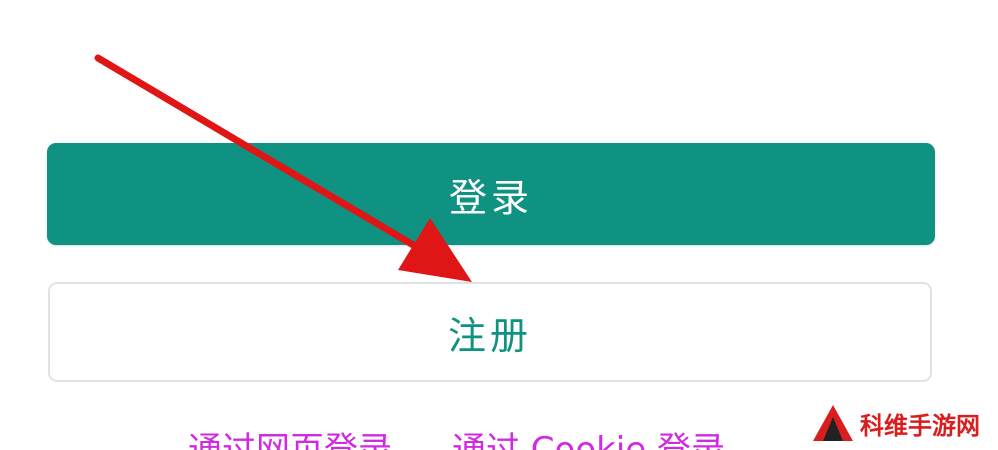 Image resolution: width=998 pixels, height=450 pixels. I want to click on watermark-text: 科维手游网, so click(920, 425).